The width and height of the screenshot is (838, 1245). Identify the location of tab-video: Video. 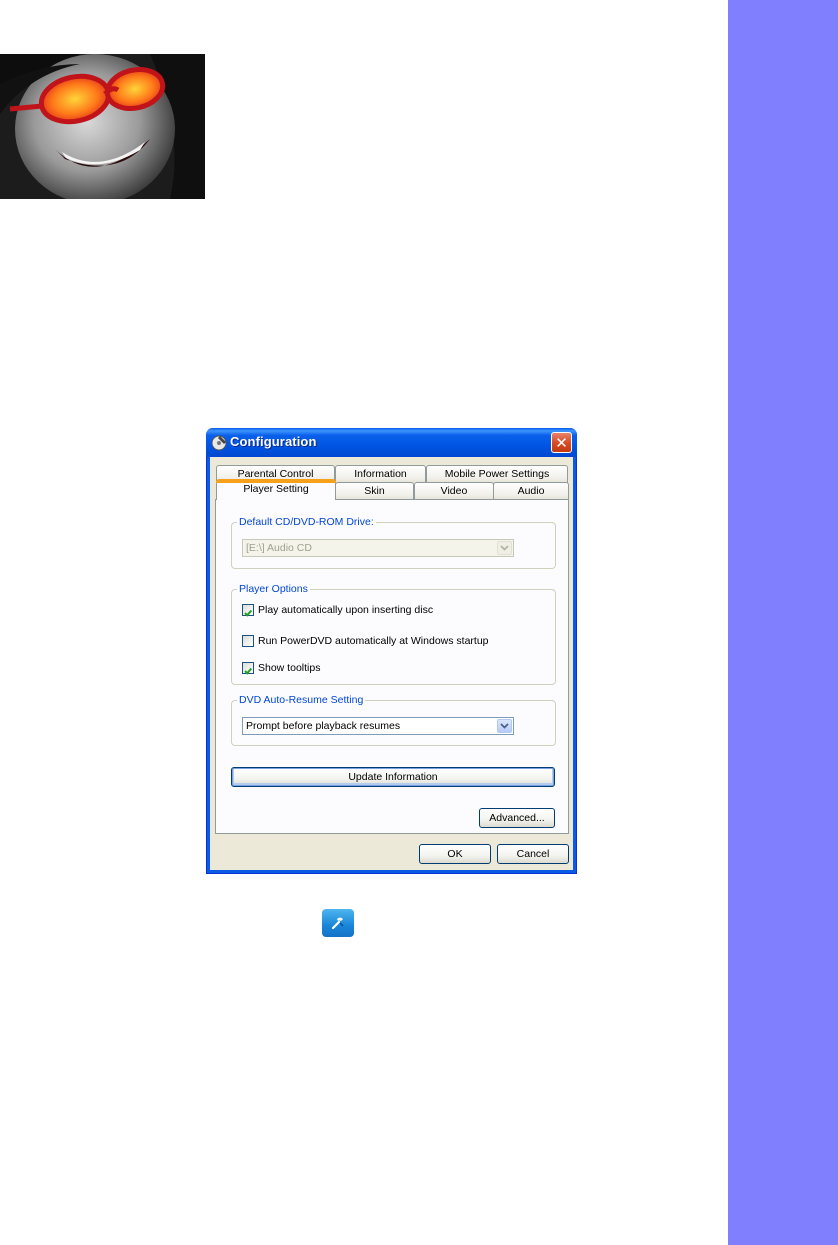
(454, 491).